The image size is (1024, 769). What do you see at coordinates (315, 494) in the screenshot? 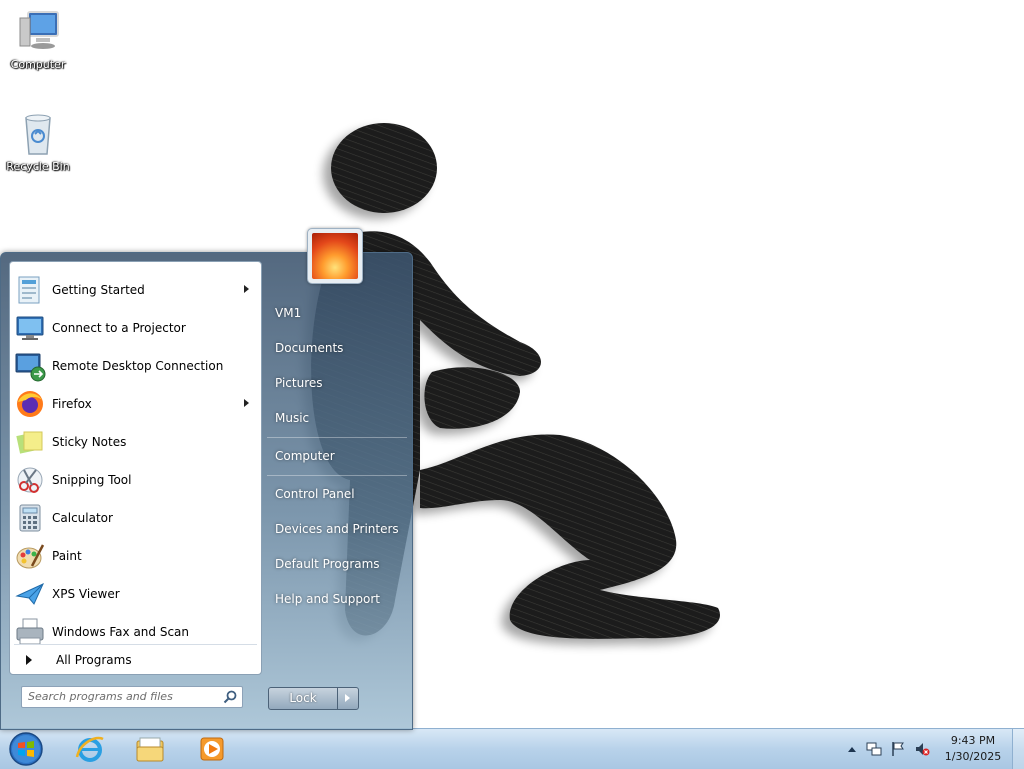
I see `right-item-label: Control Panel` at bounding box center [315, 494].